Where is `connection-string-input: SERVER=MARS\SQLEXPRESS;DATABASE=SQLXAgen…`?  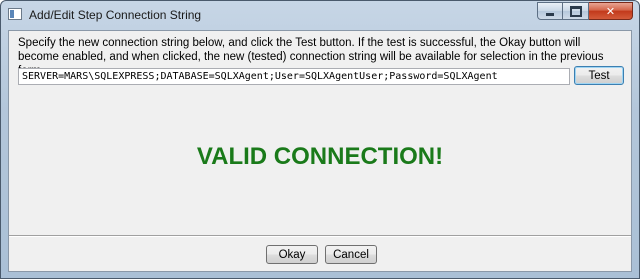 connection-string-input: SERVER=MARS\SQLEXPRESS;DATABASE=SQLXAgen… is located at coordinates (294, 76).